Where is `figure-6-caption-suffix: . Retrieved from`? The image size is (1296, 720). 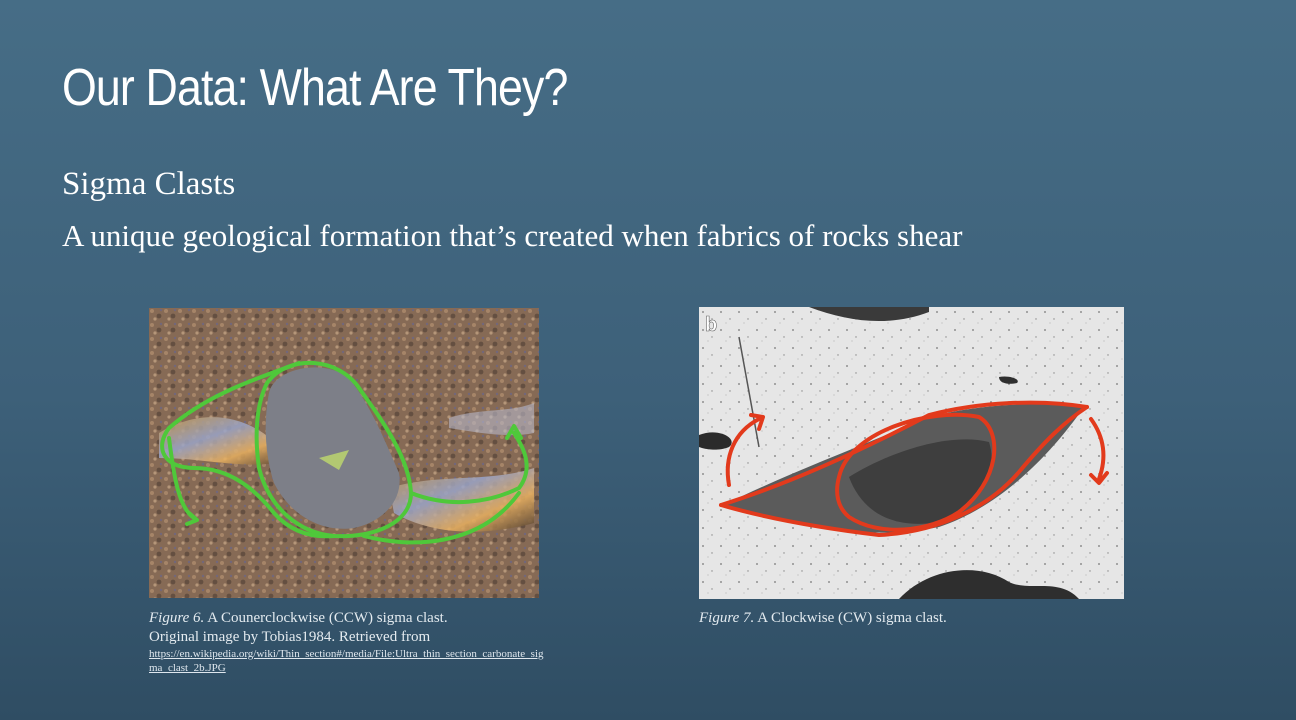
figure-6-caption-suffix: . Retrieved from is located at coordinates (381, 637).